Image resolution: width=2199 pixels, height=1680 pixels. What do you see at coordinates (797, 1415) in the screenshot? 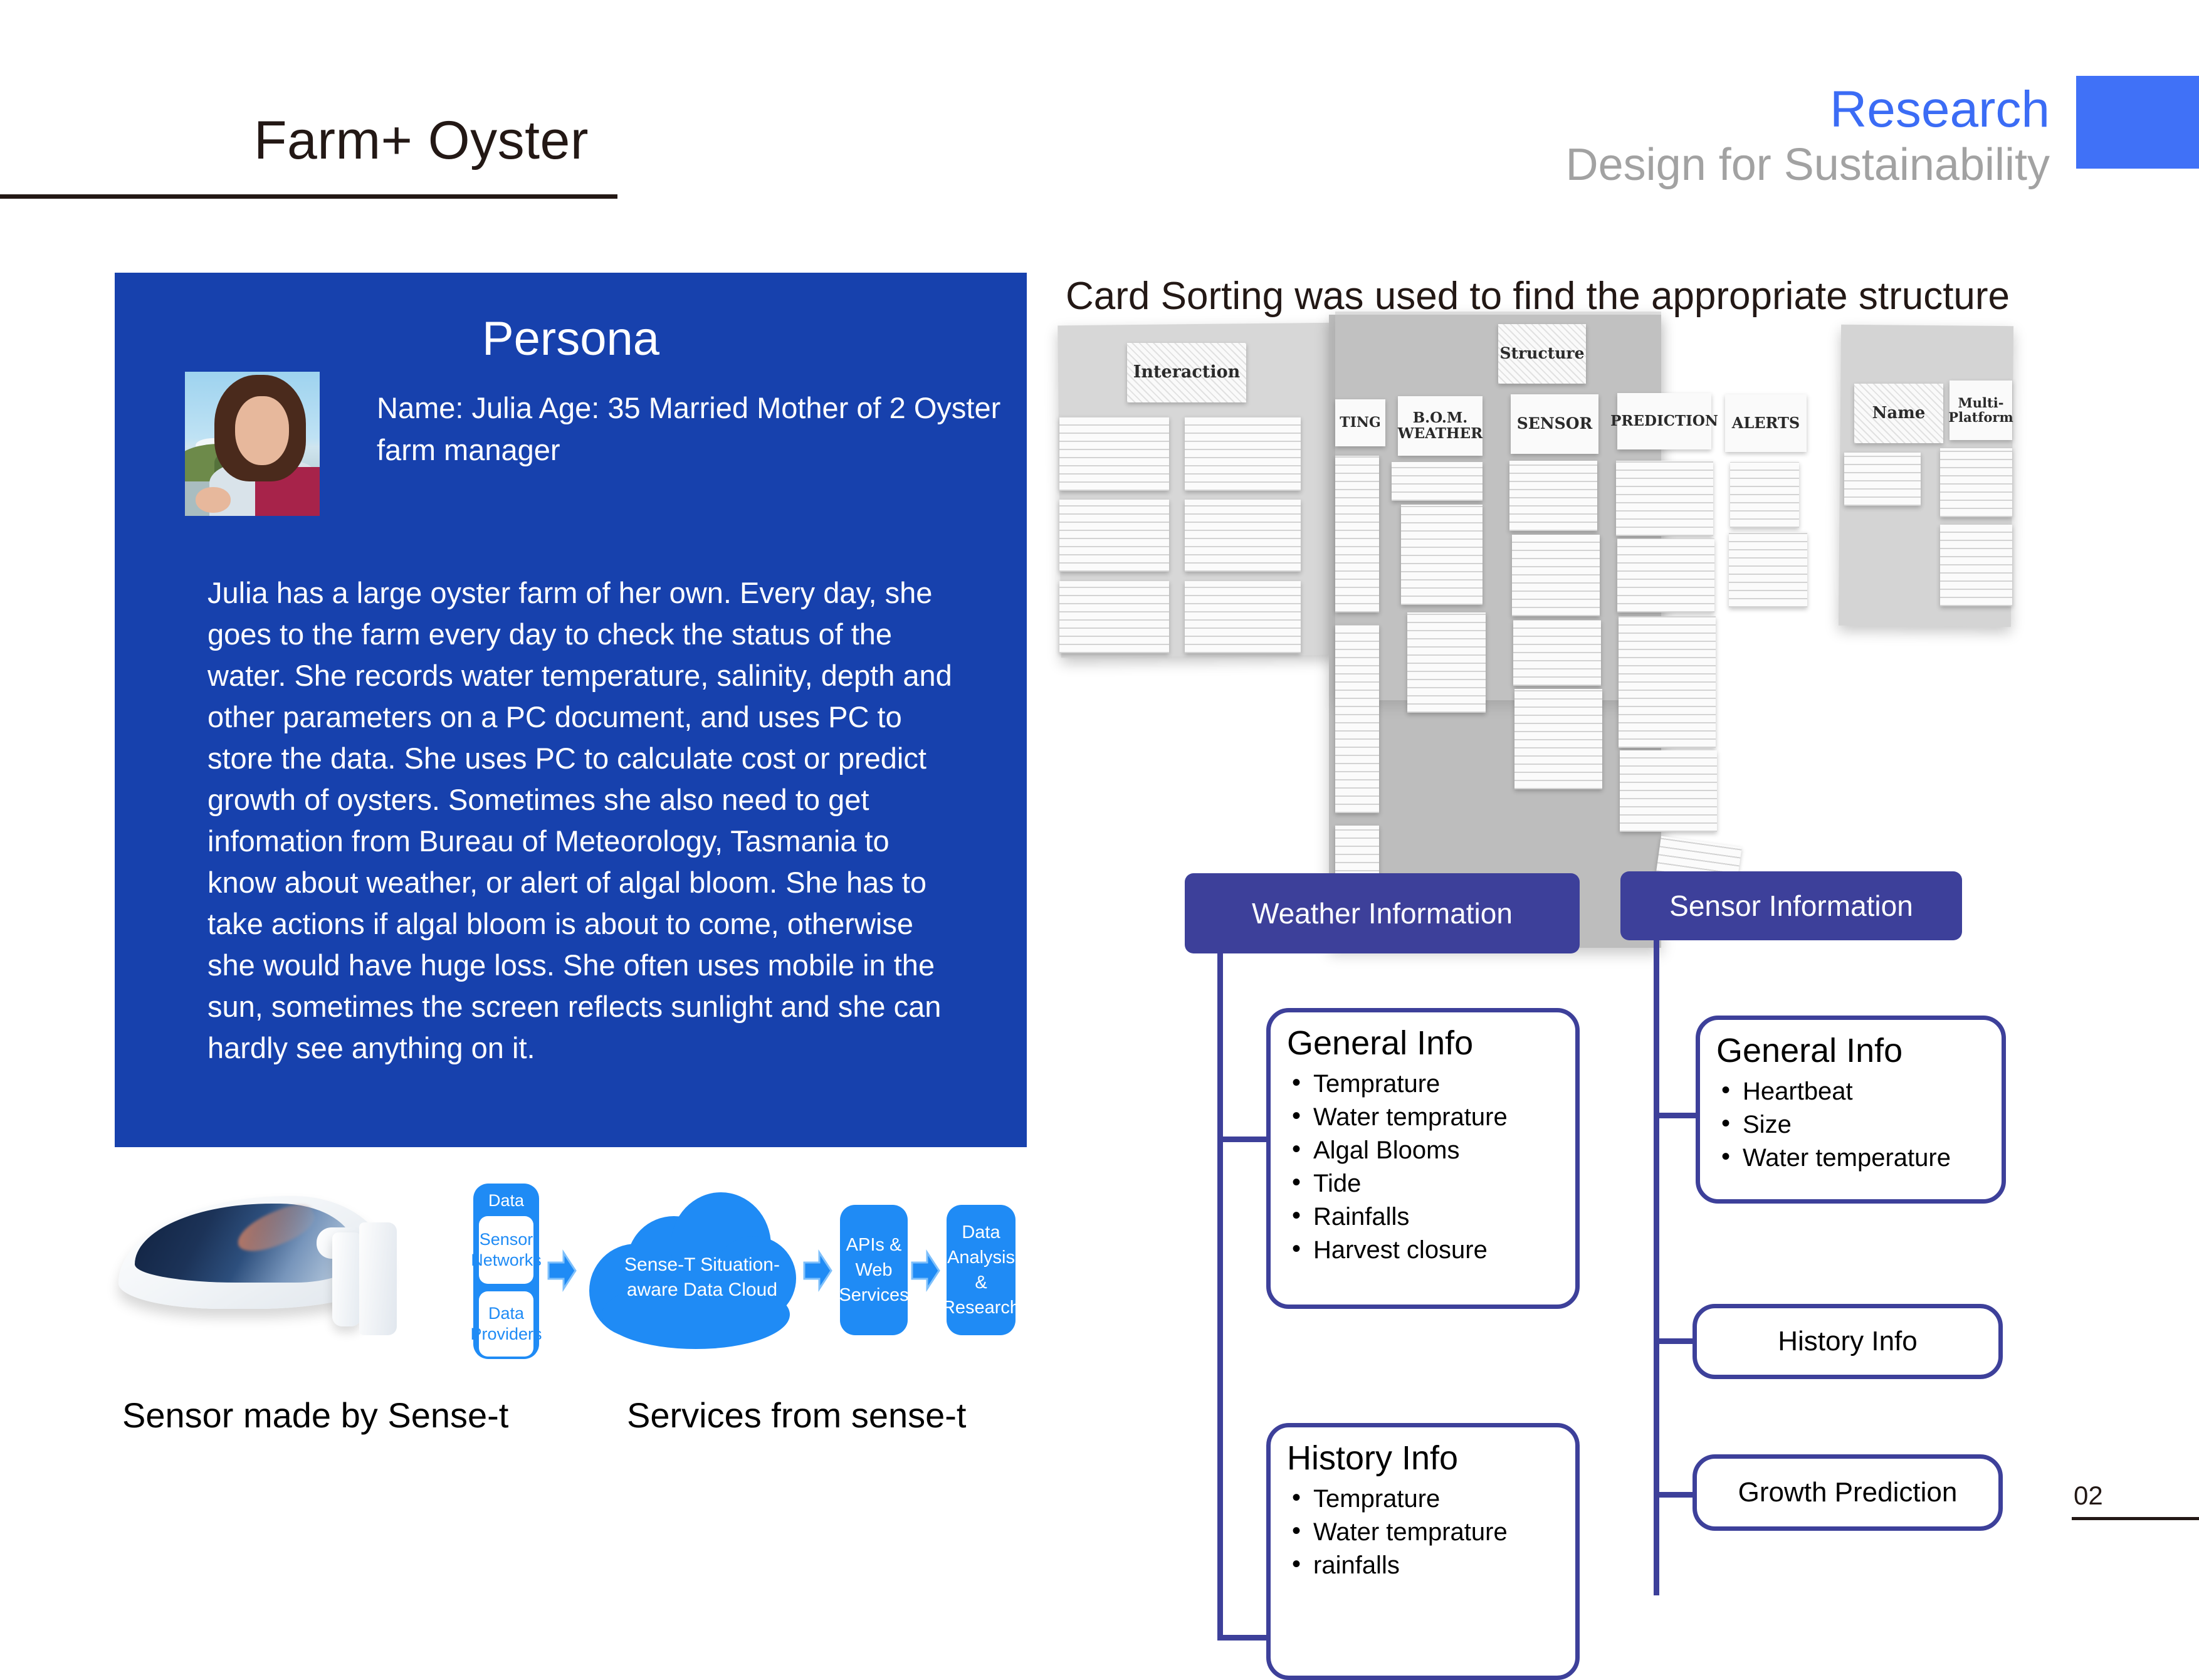
I see `caption-services: Services from sense-t` at bounding box center [797, 1415].